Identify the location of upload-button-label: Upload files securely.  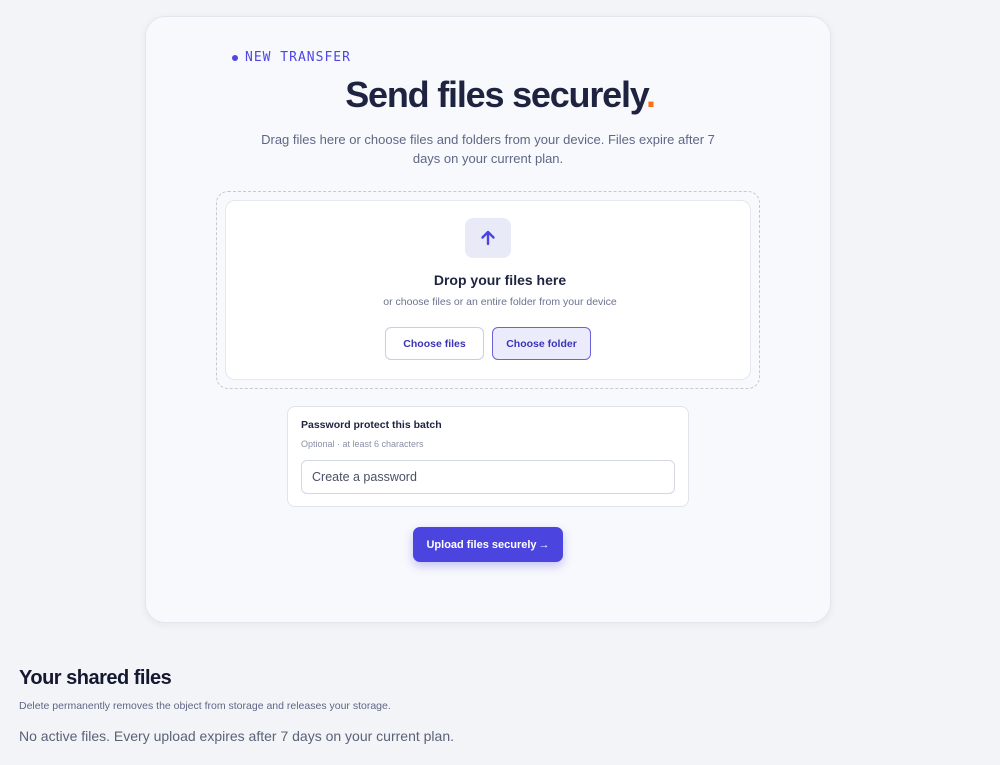
(481, 544).